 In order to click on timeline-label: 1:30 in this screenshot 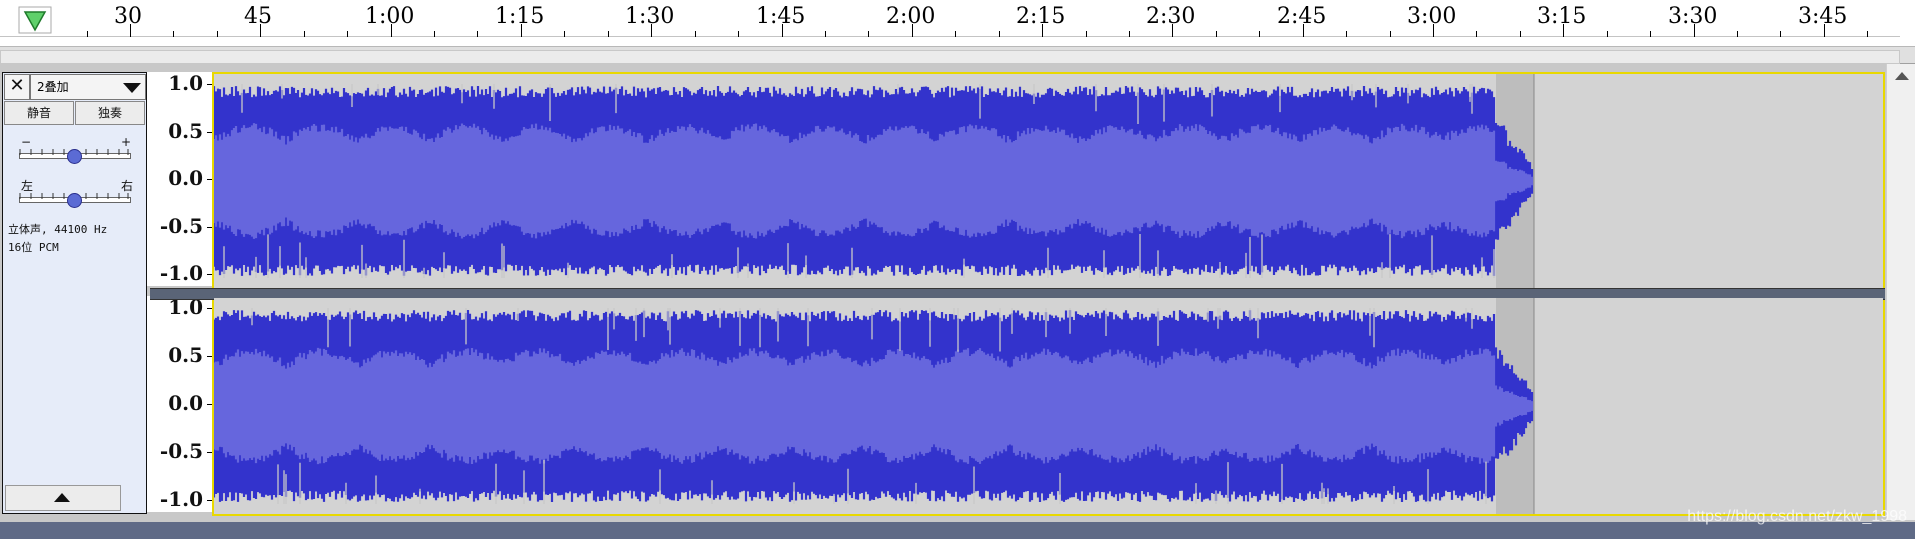, I will do `click(650, 16)`.